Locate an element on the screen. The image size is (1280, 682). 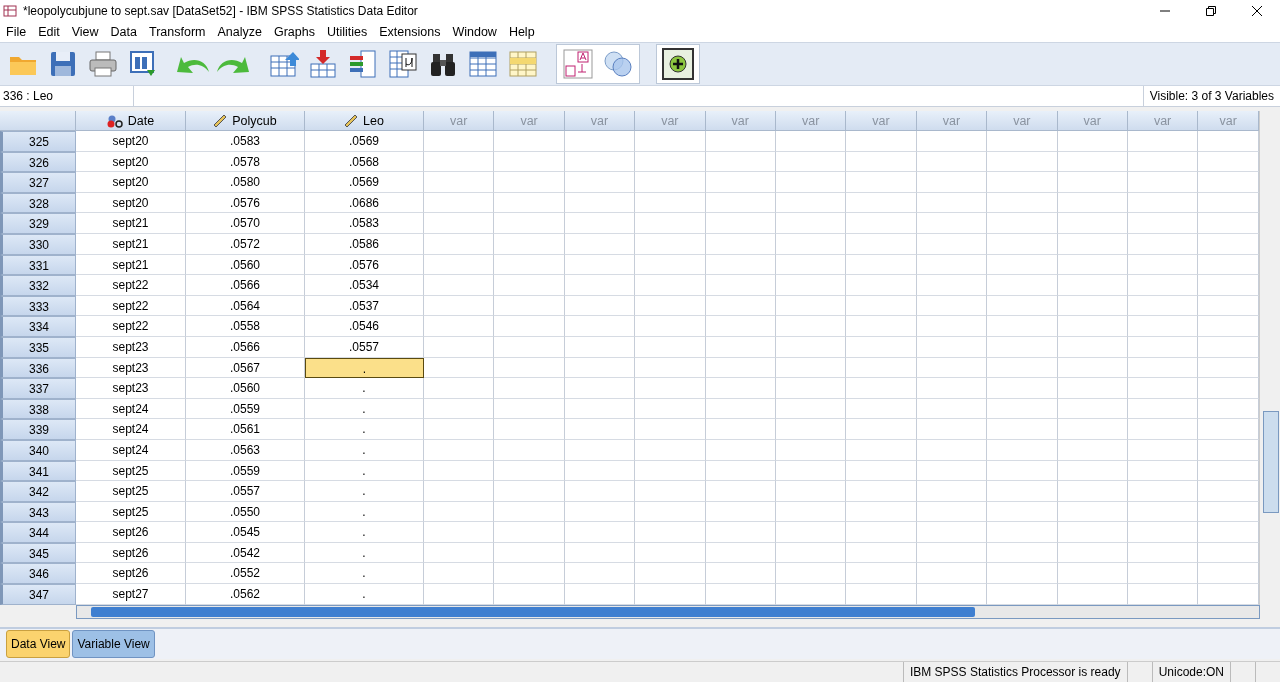
table-cell: sept26 is located at coordinates (131, 574).